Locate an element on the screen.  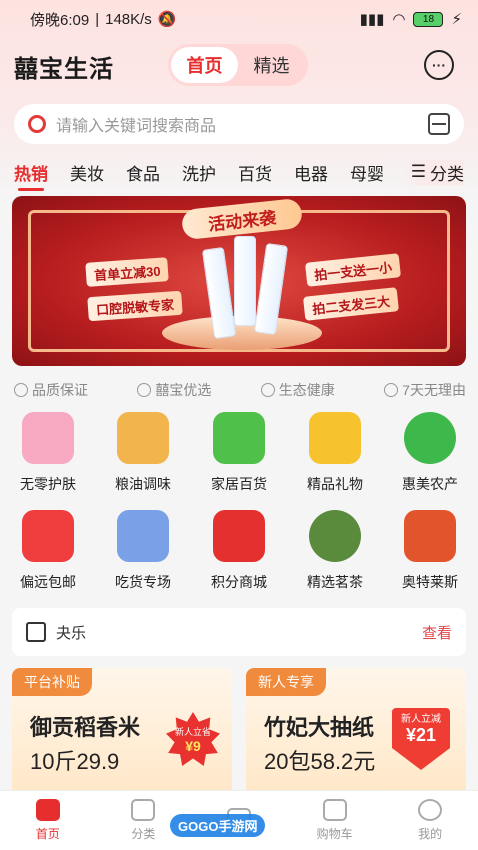
promo-title: 竹妃大抽纸 is located at coordinates (319, 727).